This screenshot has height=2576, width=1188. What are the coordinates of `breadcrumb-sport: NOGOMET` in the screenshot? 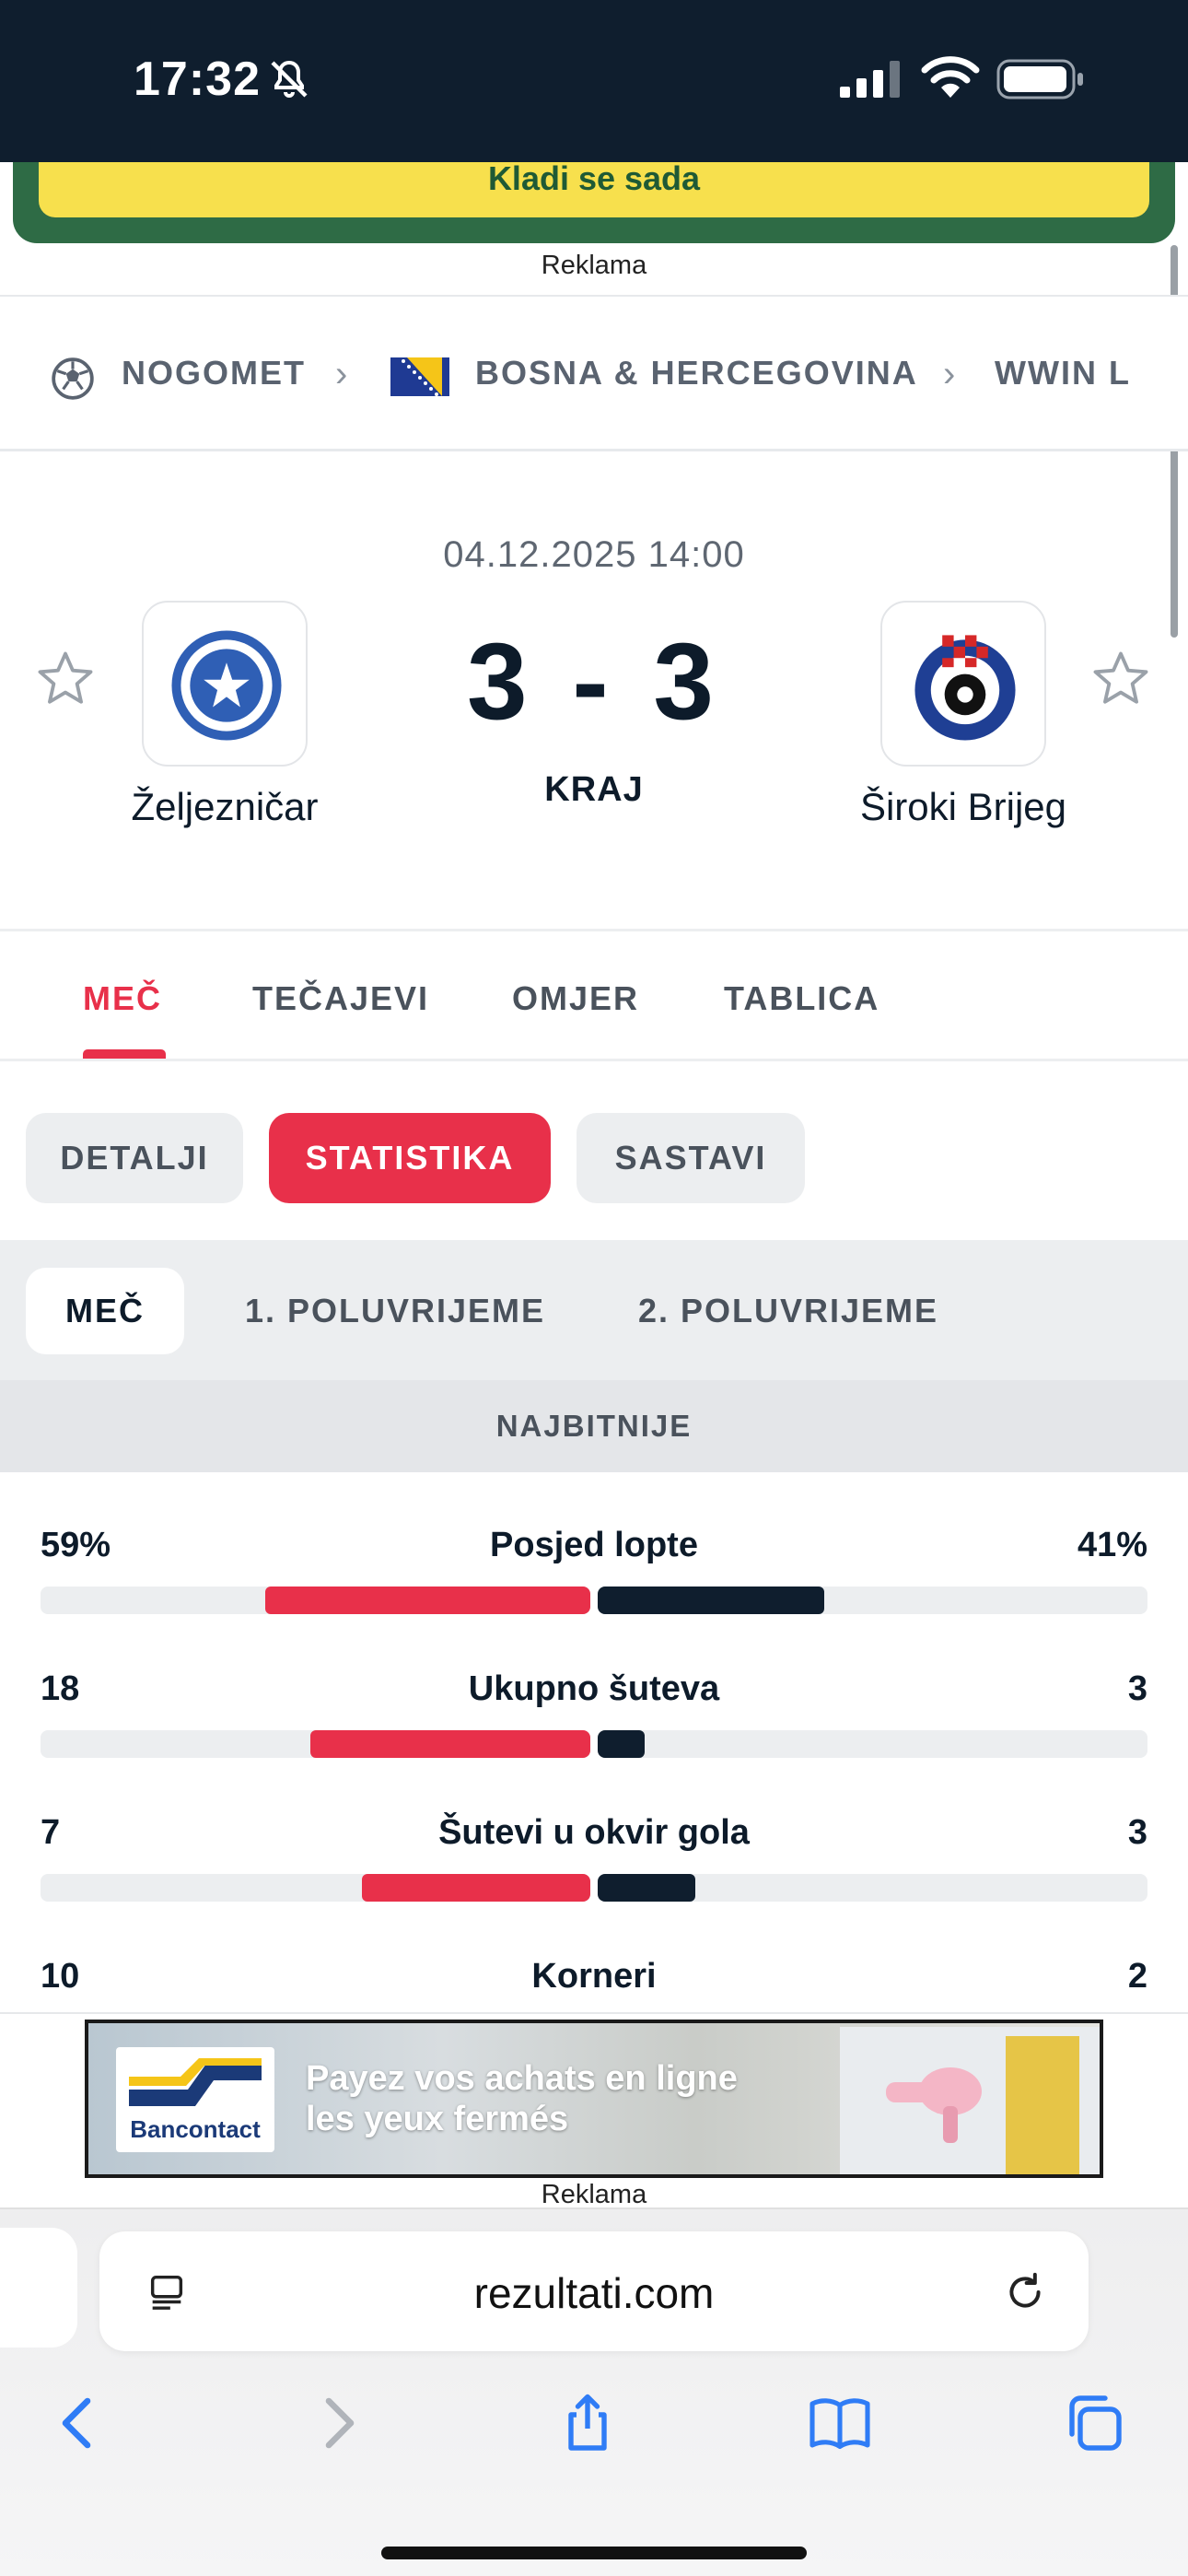 It's located at (214, 373).